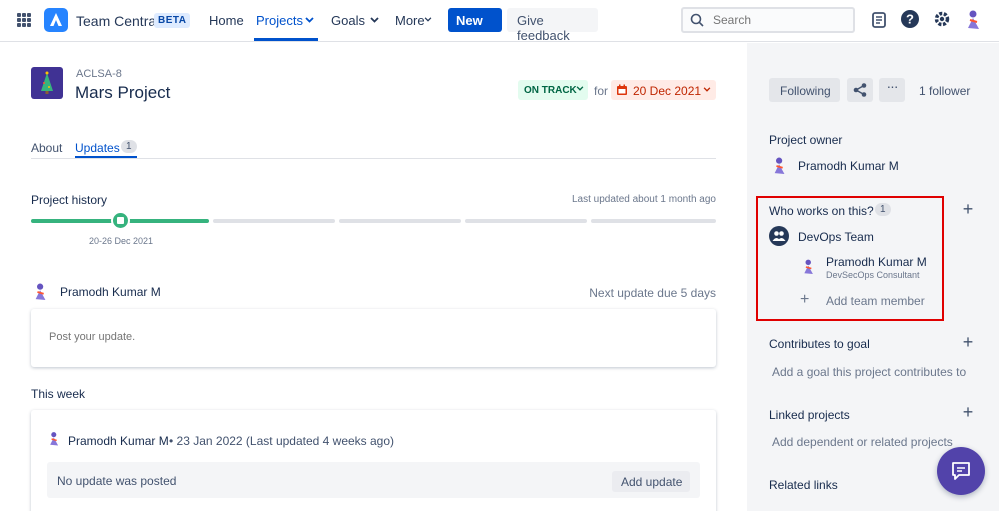  Describe the element at coordinates (47, 83) in the screenshot. I see `project-icon` at that location.